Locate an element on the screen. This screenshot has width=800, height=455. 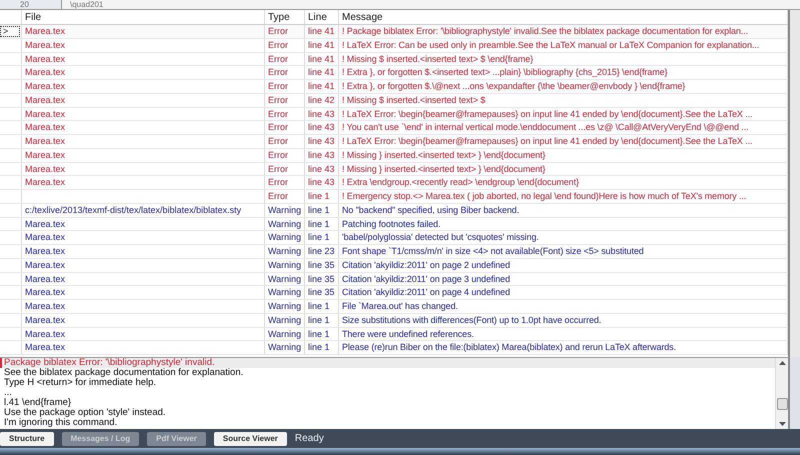
message-row: Marea.tex Warning line 1 Please (re)run Biber on the file:(biblatex) Marea(biblatex) and rerun LaTeX afterwards. is located at coordinates (394, 348).